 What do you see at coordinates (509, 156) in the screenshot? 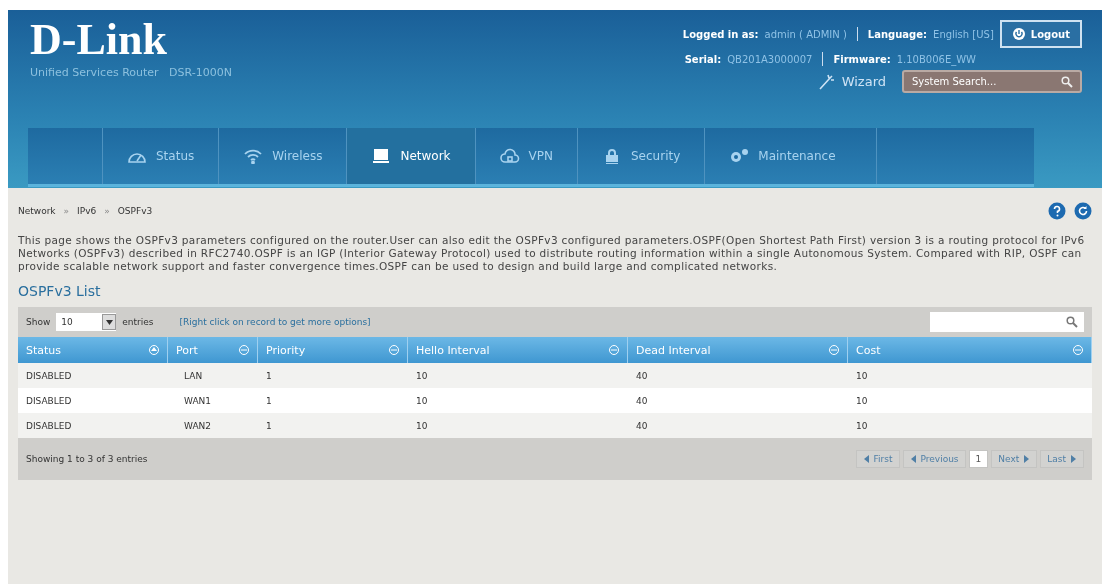
I see `cloud-icon` at bounding box center [509, 156].